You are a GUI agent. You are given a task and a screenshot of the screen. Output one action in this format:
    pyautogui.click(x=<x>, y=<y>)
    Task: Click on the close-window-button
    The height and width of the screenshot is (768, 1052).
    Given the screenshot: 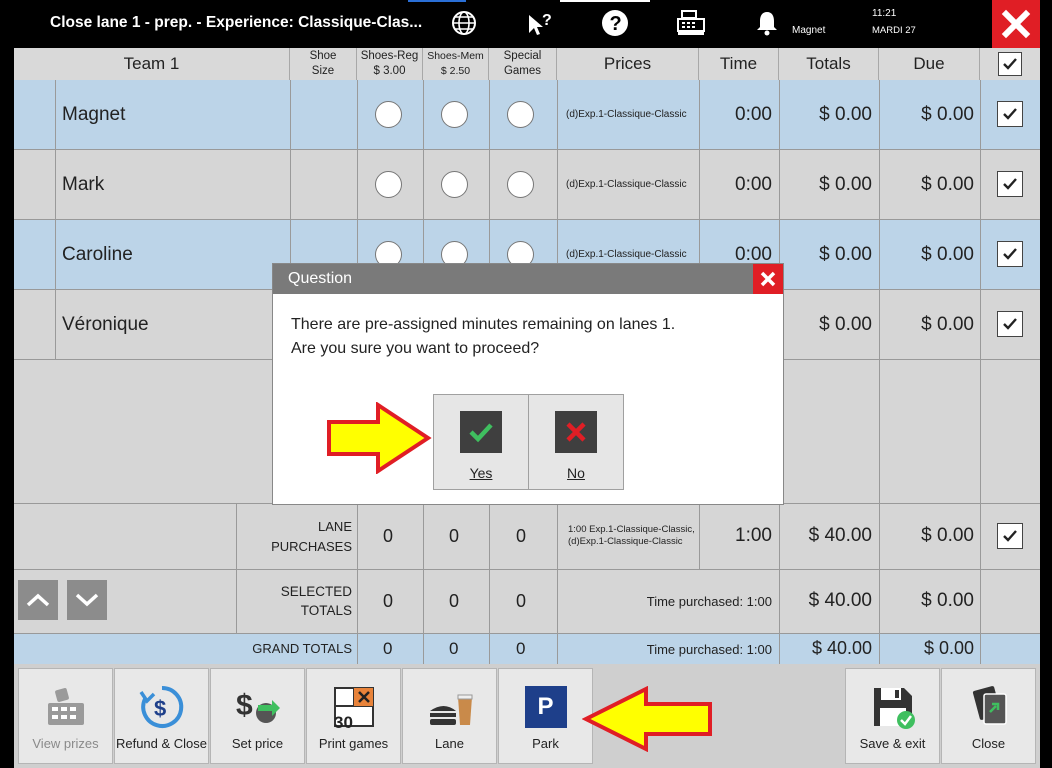 What is the action you would take?
    pyautogui.click(x=1016, y=24)
    